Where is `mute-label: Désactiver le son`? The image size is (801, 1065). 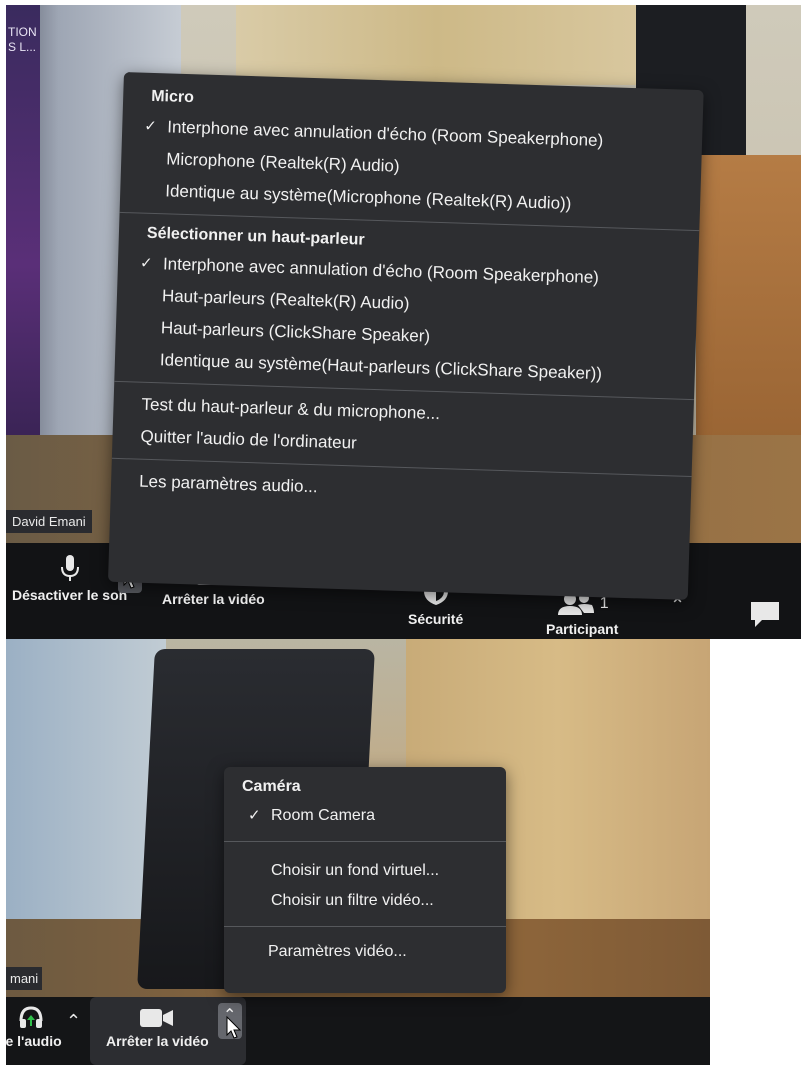 mute-label: Désactiver le son is located at coordinates (70, 595).